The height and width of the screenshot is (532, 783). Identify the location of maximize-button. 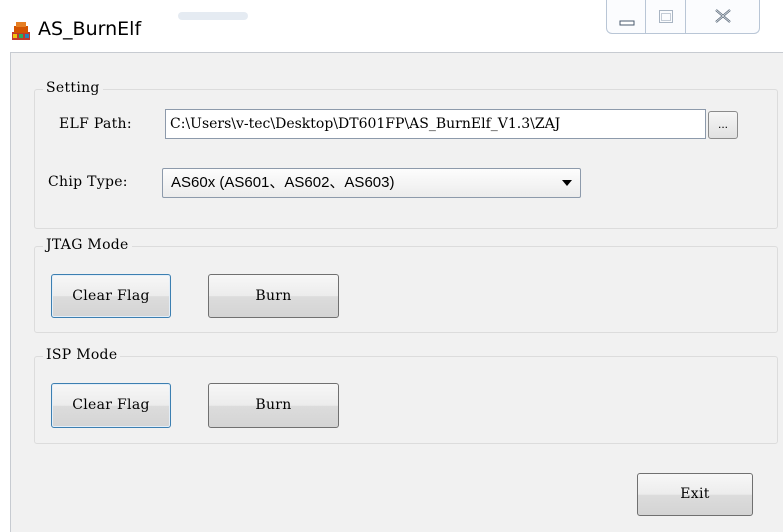
(666, 17).